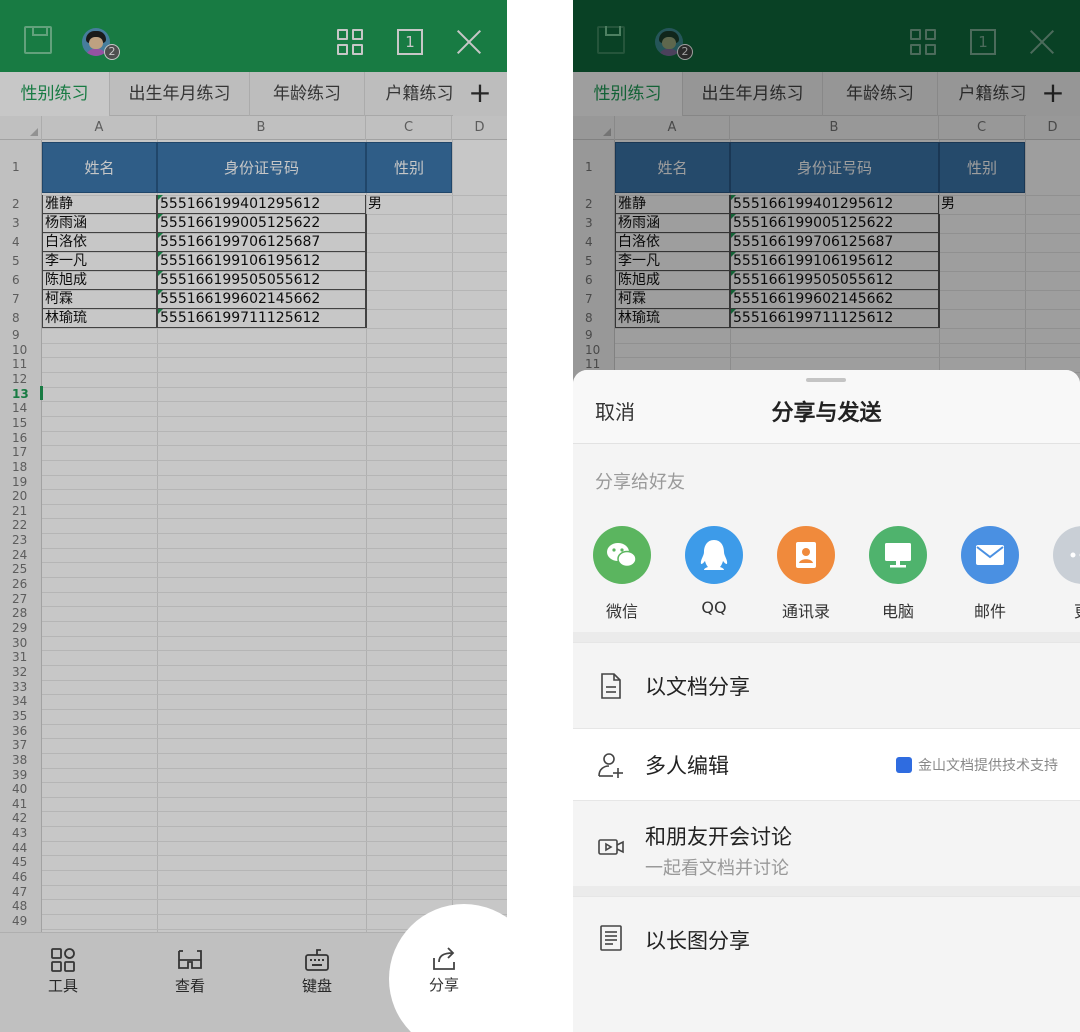 This screenshot has width=1080, height=1032. I want to click on row-number: 5, so click(21, 261).